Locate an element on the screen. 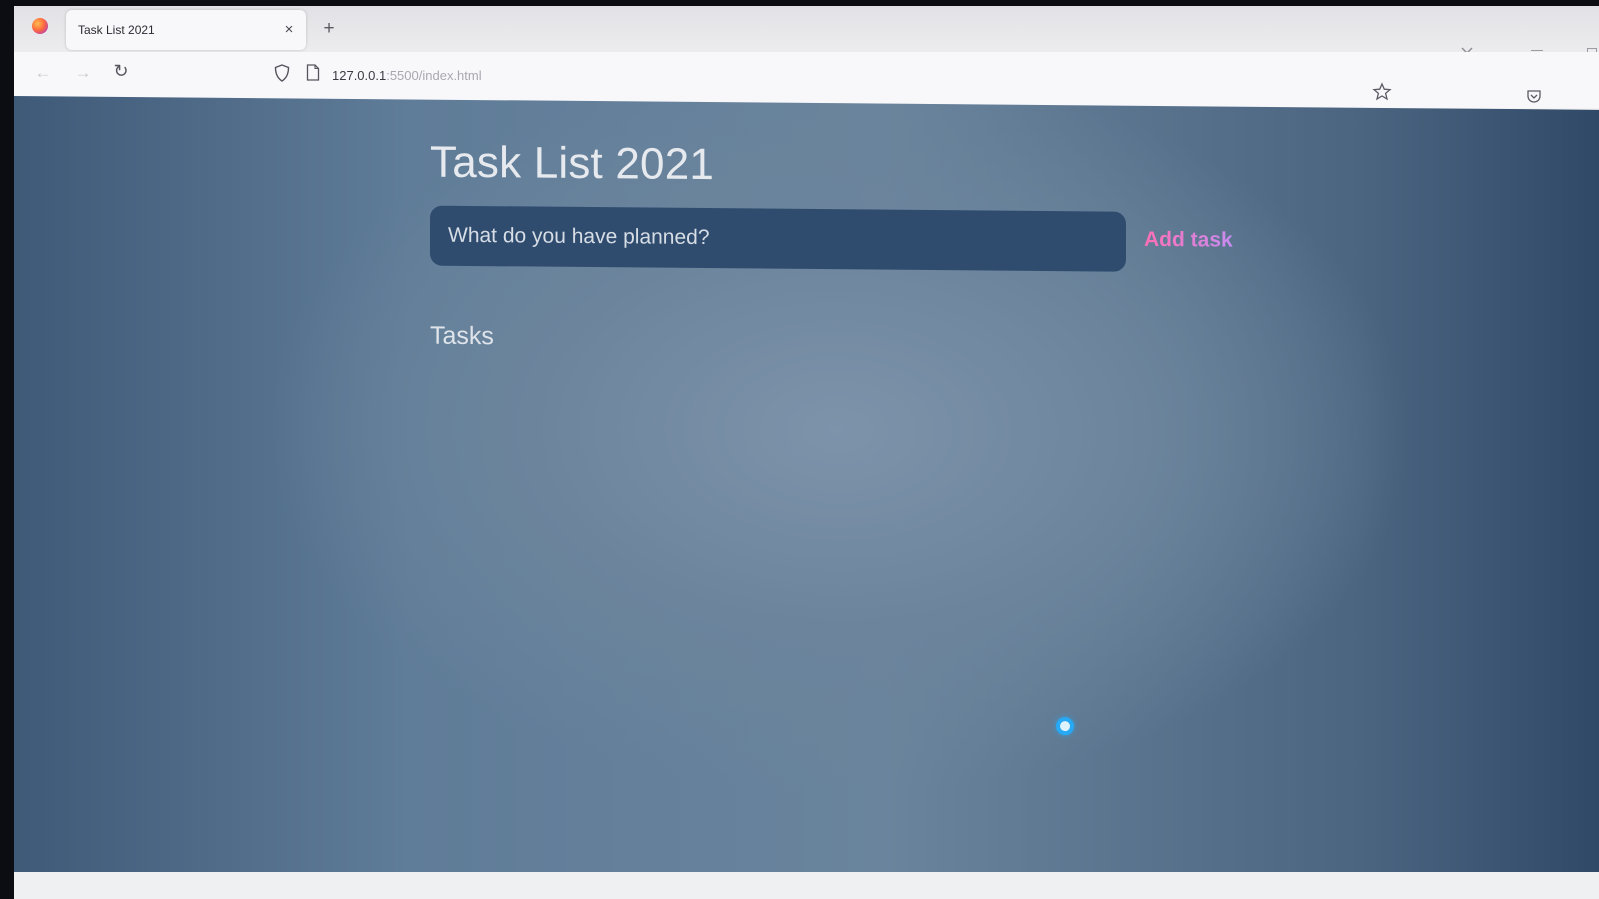 The height and width of the screenshot is (899, 1599). tab-strip: Task List 2021 × + is located at coordinates (806, 32).